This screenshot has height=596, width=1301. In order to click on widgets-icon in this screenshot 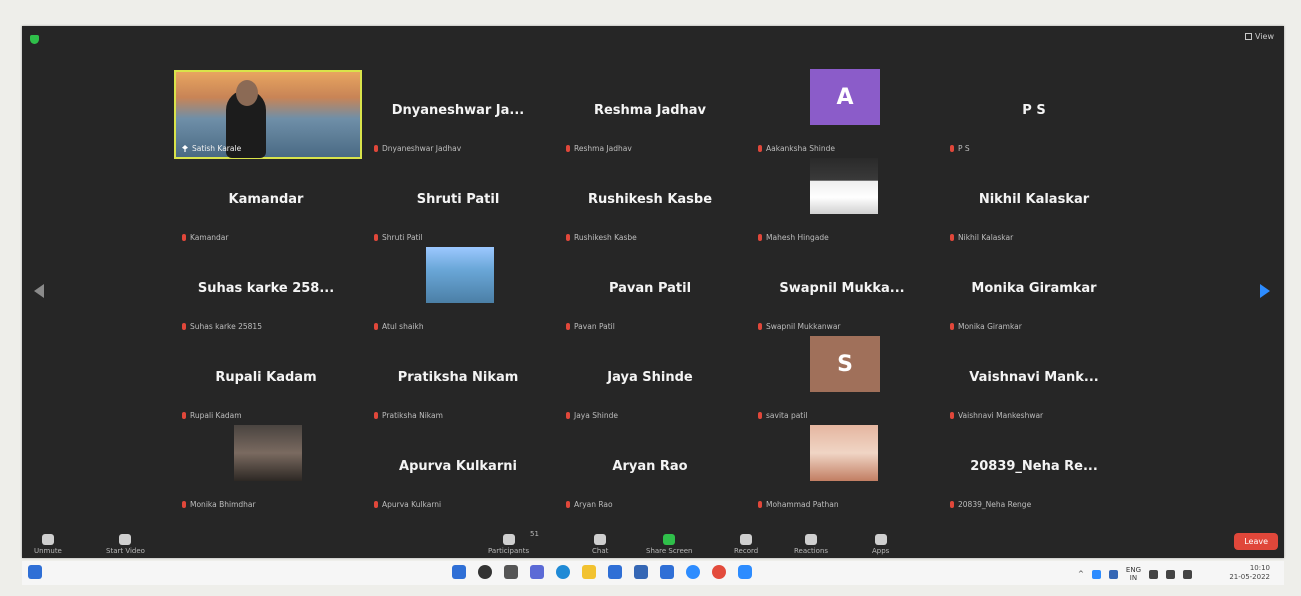, I will do `click(35, 572)`.